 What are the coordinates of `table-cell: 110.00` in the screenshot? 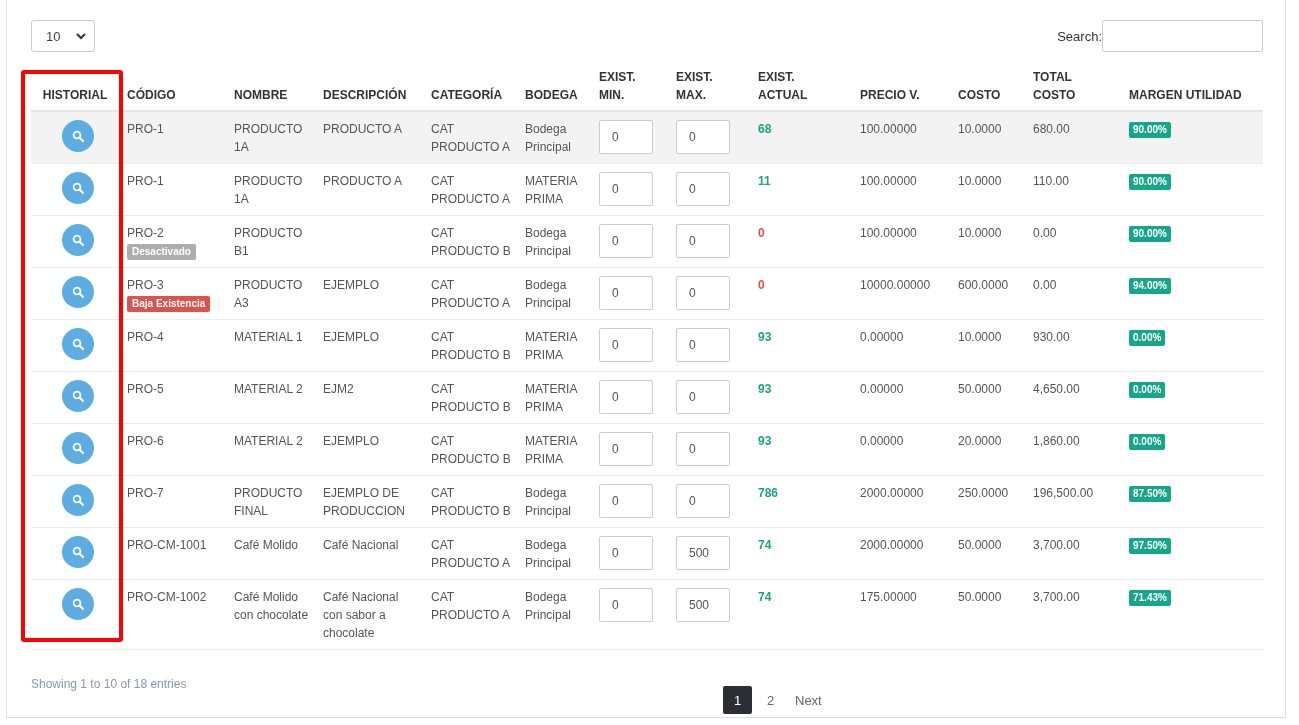 It's located at (1051, 181).